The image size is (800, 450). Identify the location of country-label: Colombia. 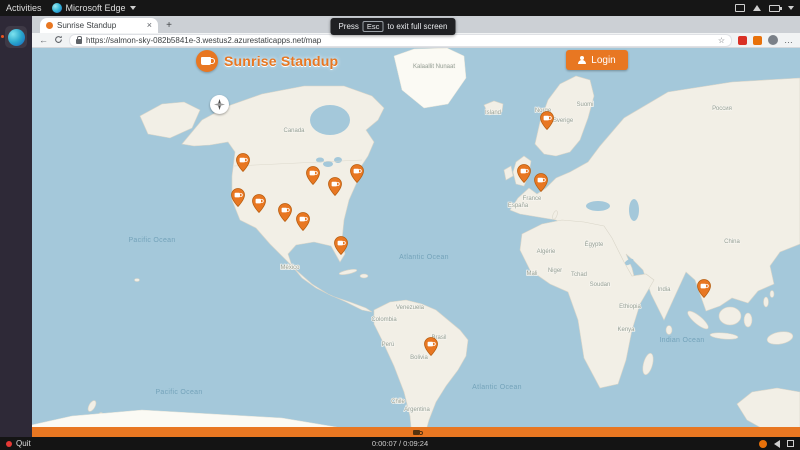
(384, 320).